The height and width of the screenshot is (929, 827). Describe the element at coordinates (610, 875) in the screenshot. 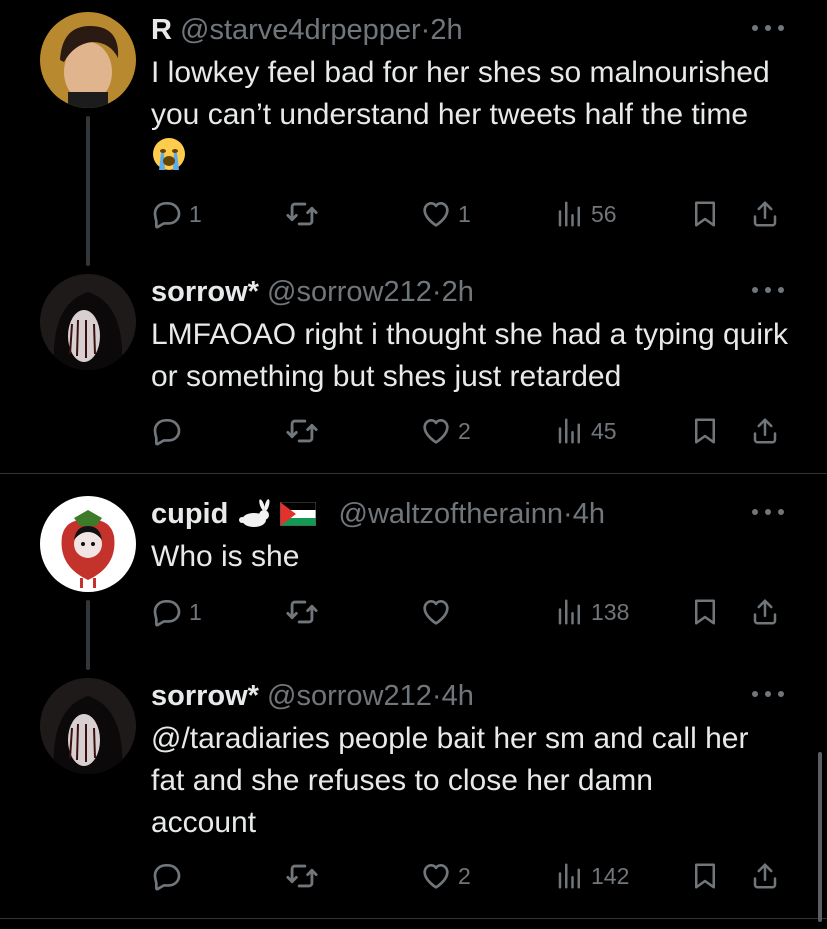

I see `view-count: 142` at that location.